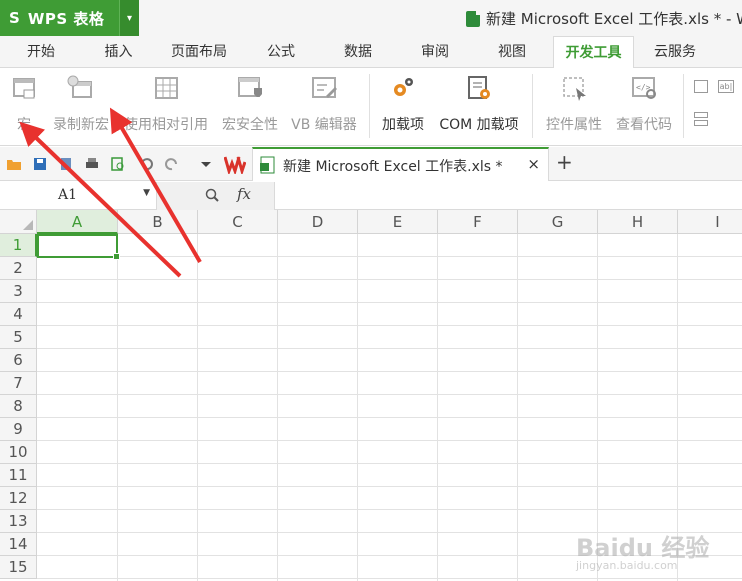 This screenshot has width=742, height=581. Describe the element at coordinates (40, 164) in the screenshot. I see `save-icon` at that location.